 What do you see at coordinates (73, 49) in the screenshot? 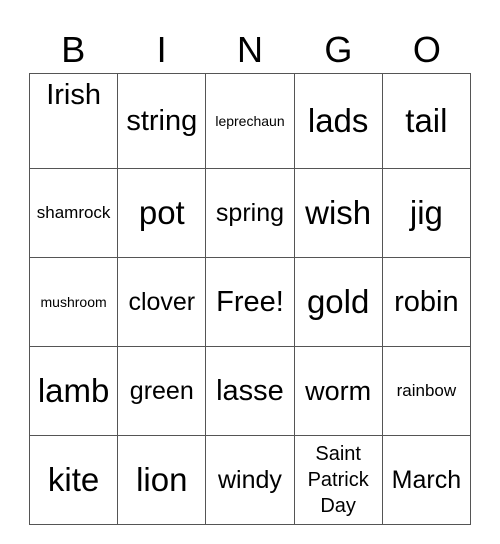
I see `header-letter-b: B` at bounding box center [73, 49].